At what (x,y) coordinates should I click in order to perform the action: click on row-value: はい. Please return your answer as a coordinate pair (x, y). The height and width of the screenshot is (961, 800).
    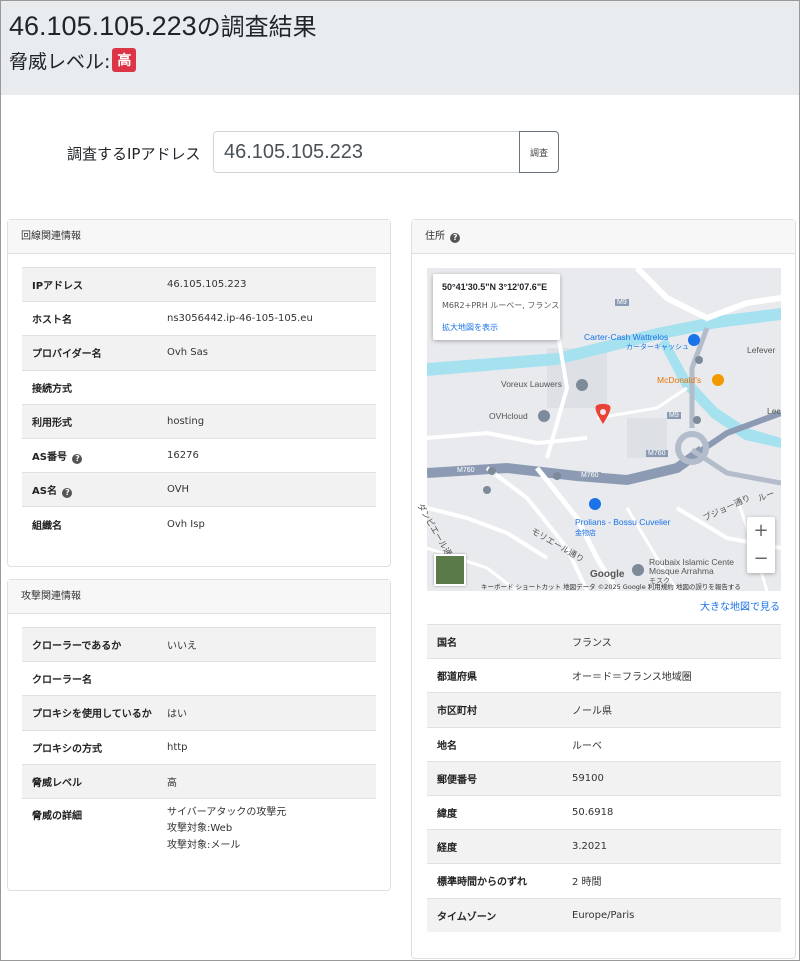
    Looking at the image, I should click on (269, 713).